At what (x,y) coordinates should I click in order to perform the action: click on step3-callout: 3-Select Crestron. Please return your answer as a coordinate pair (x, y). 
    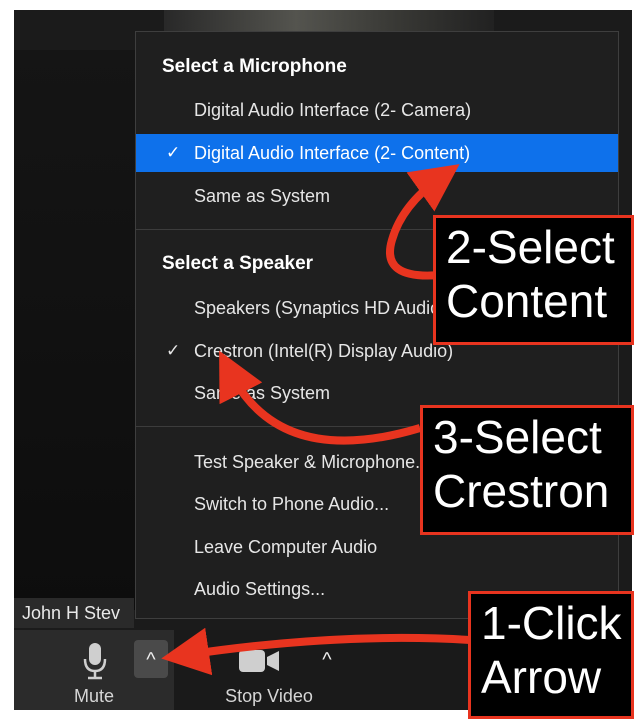
    Looking at the image, I should click on (527, 470).